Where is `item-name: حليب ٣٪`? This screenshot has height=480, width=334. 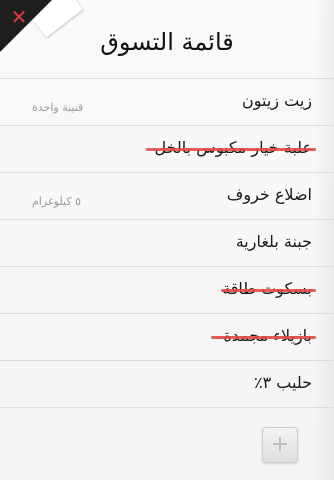
item-name: حليب ٣٪ is located at coordinates (283, 382).